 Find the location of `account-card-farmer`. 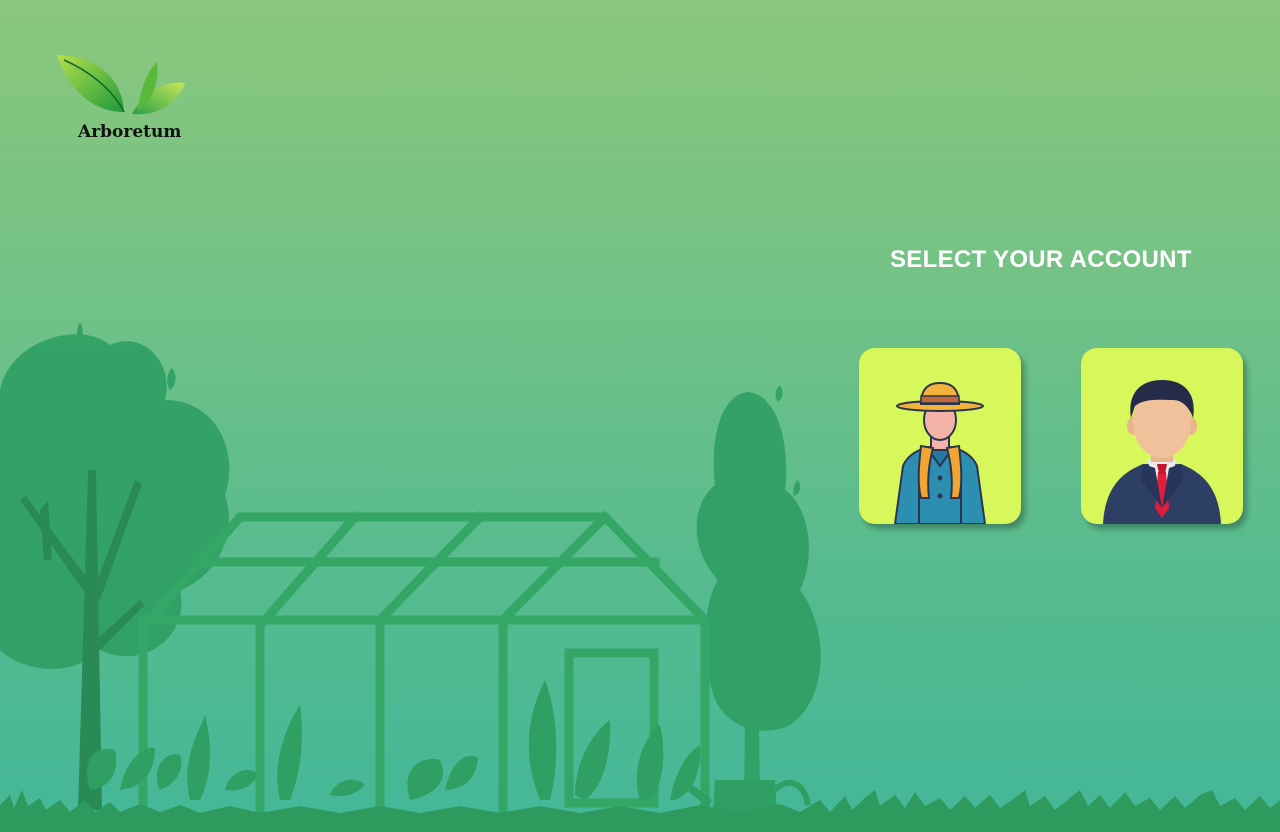

account-card-farmer is located at coordinates (940, 436).